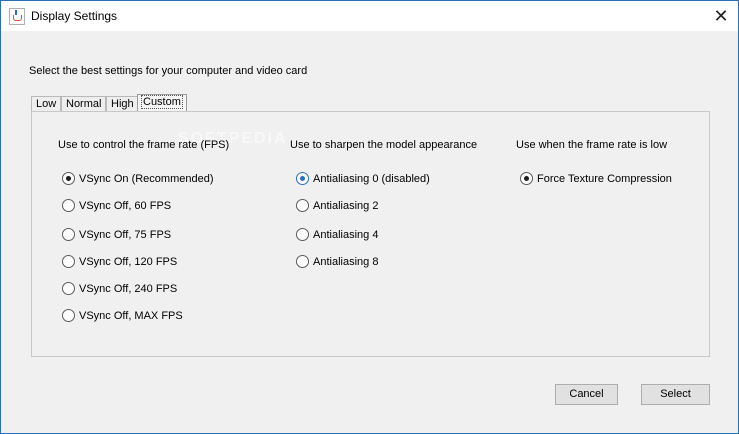  I want to click on close-icon: ✕, so click(721, 16).